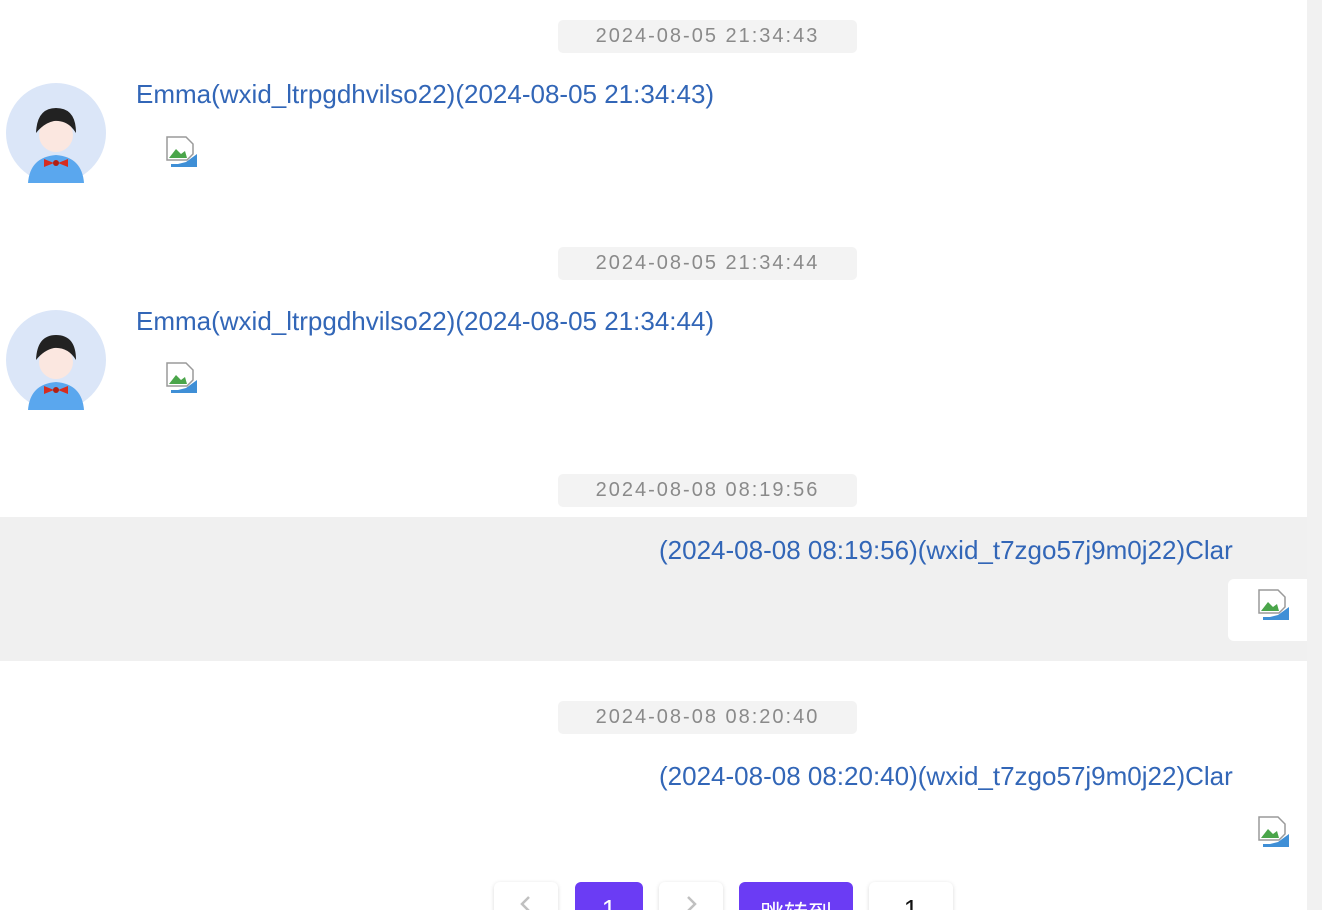 This screenshot has height=910, width=1322. I want to click on message-timestamp: 2024-08-05 21:34:44, so click(707, 263).